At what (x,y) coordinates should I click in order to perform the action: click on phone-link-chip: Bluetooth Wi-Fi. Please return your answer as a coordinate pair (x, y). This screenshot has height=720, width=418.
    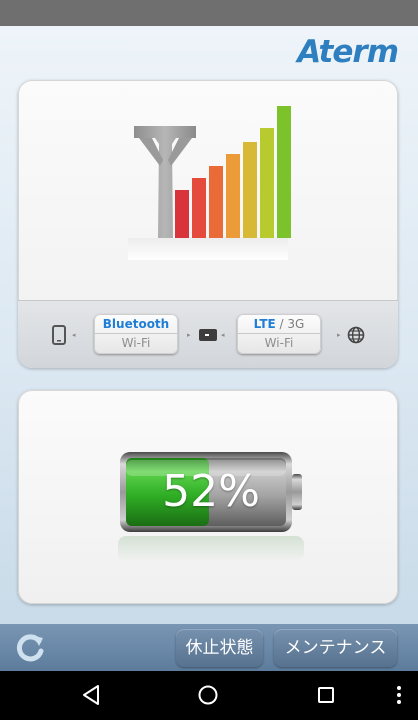
    Looking at the image, I should click on (136, 334).